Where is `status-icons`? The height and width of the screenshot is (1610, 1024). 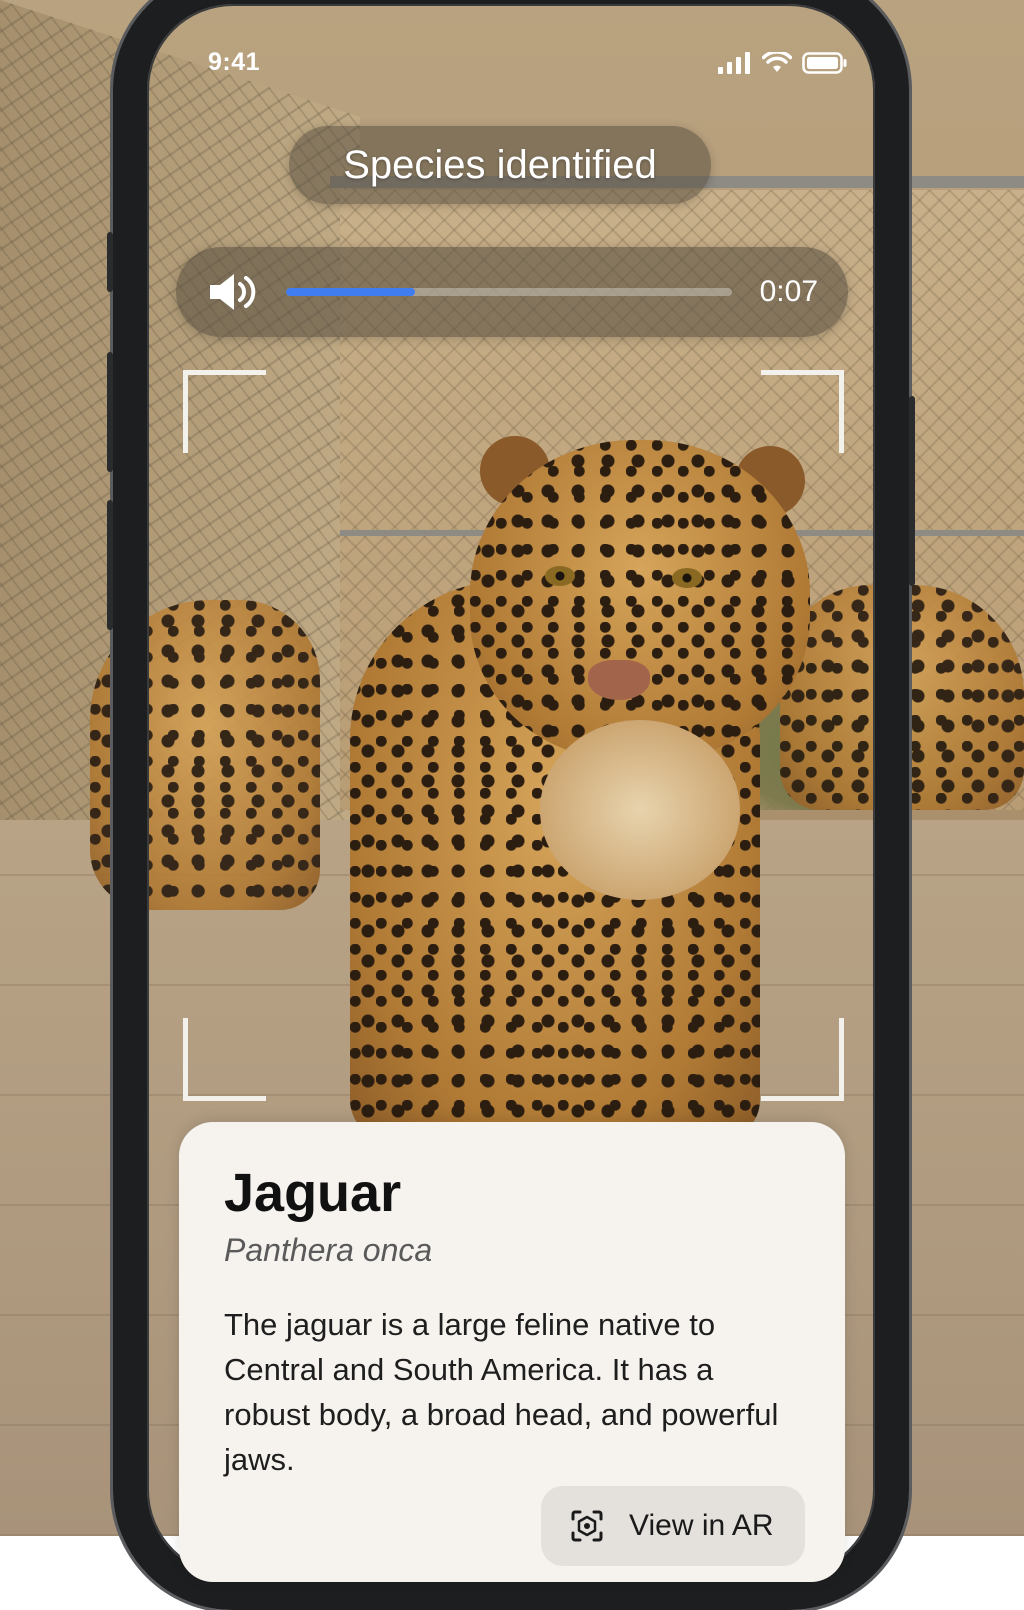
status-icons is located at coordinates (783, 63).